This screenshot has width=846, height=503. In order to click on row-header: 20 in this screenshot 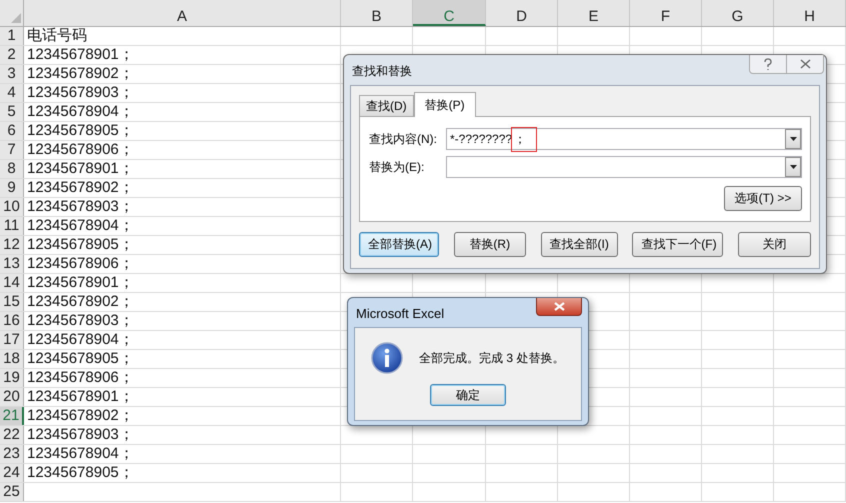, I will do `click(12, 397)`.